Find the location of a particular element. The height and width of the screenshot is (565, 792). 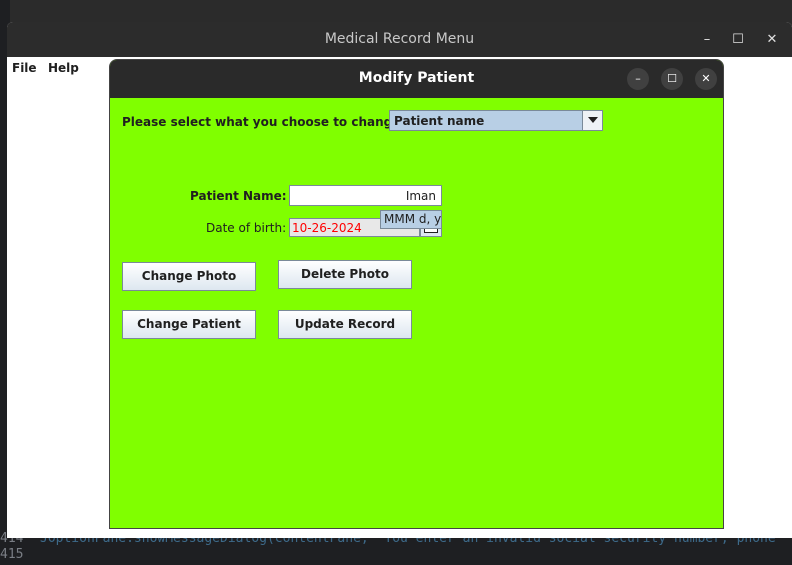

change-field-select: Patient name is located at coordinates (496, 120).